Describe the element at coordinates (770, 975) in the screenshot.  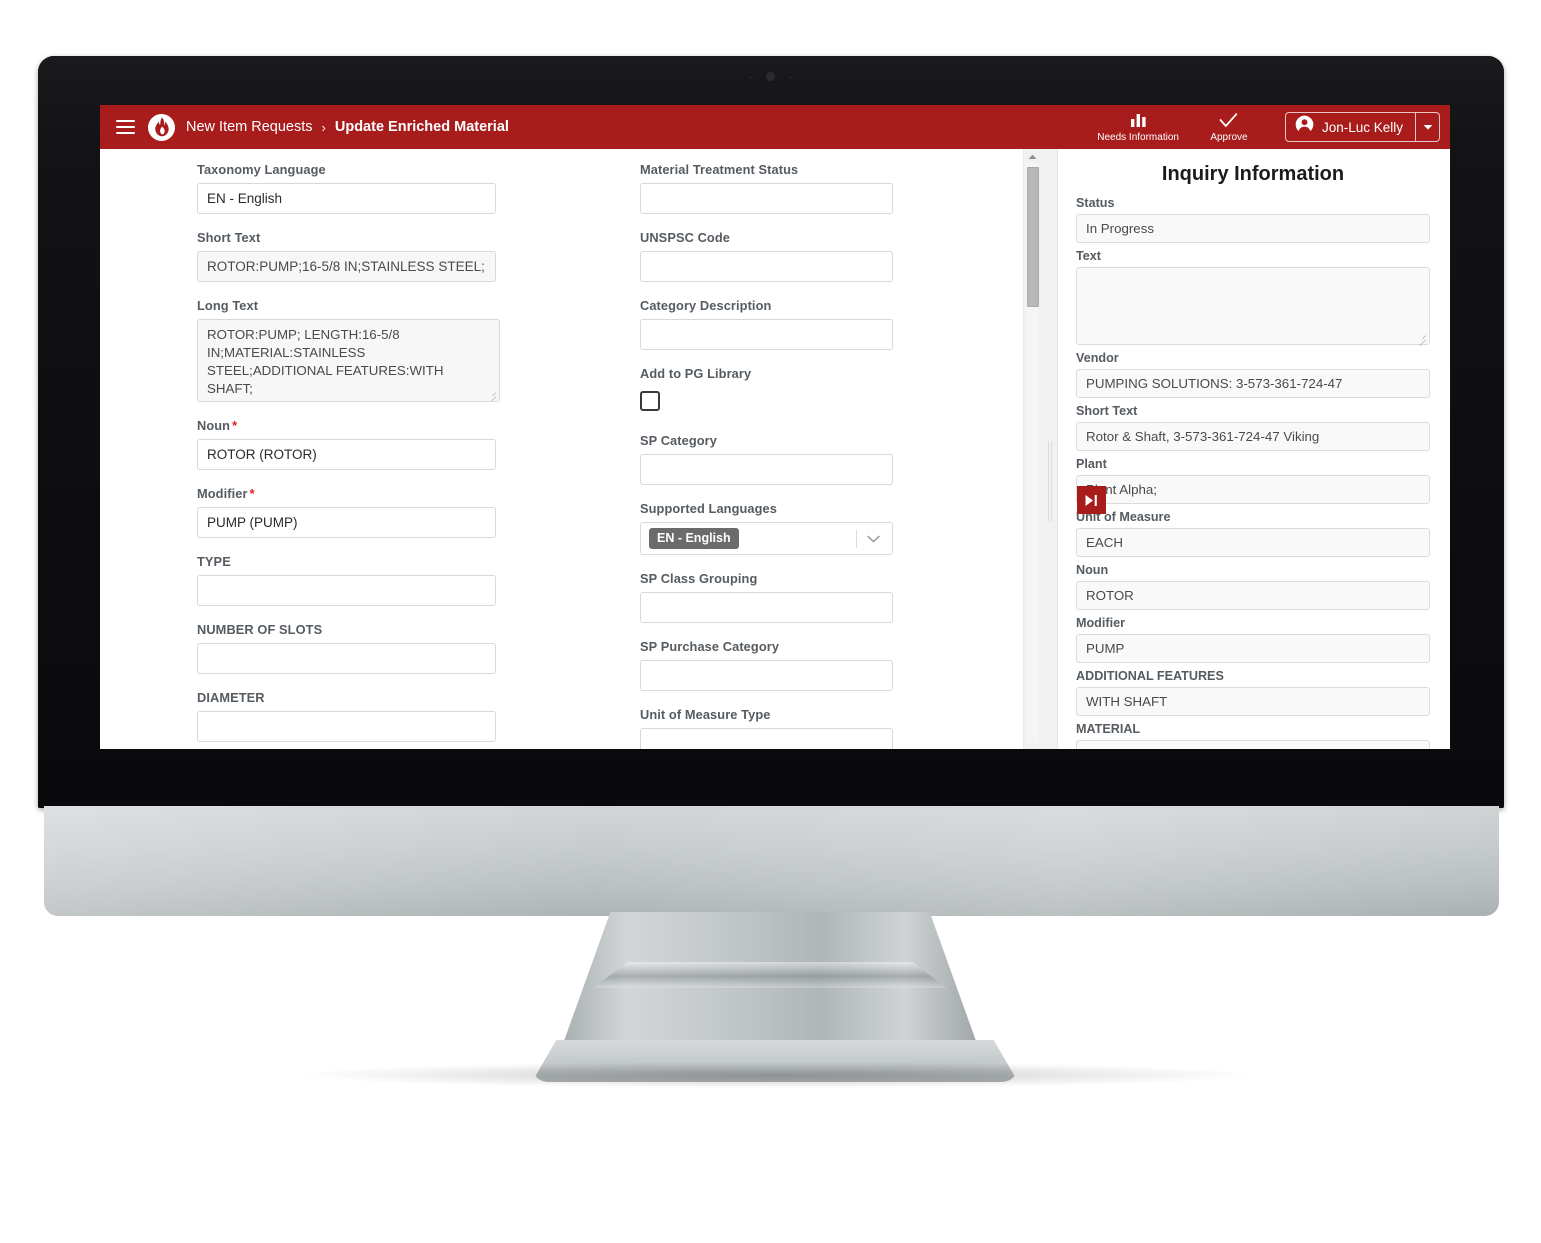
I see `monitor-stand-crease` at that location.